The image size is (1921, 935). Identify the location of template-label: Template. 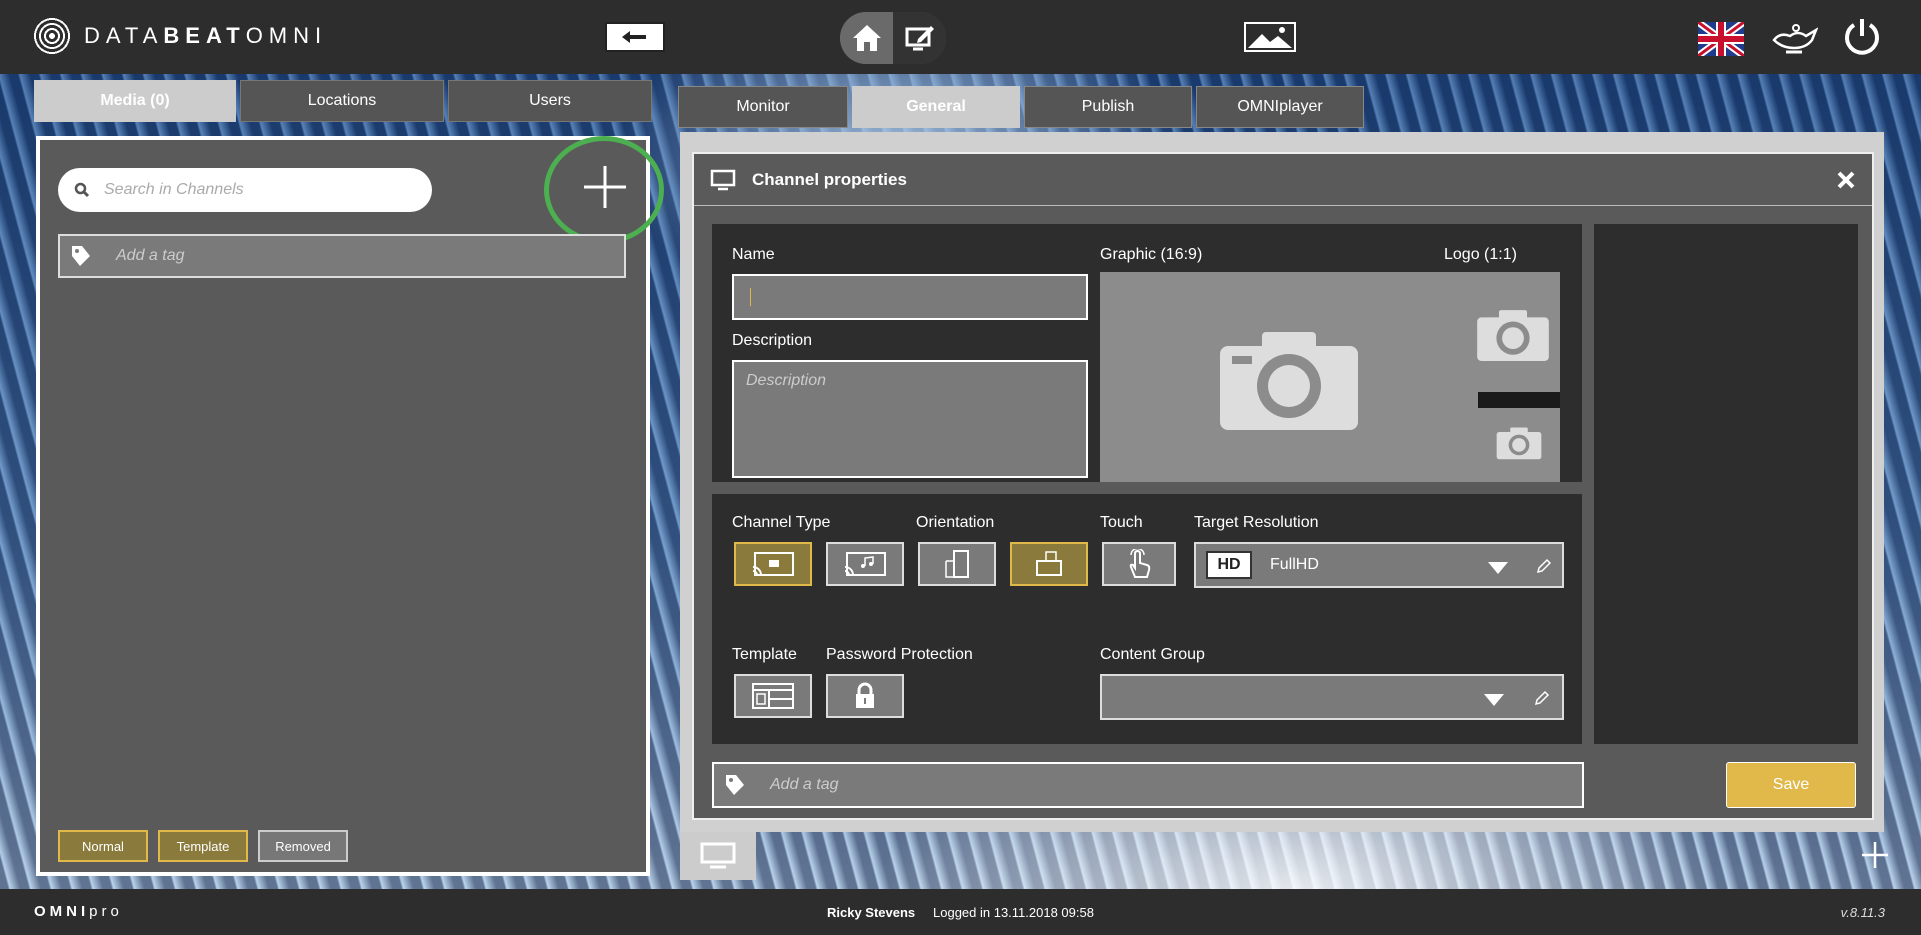
(764, 654).